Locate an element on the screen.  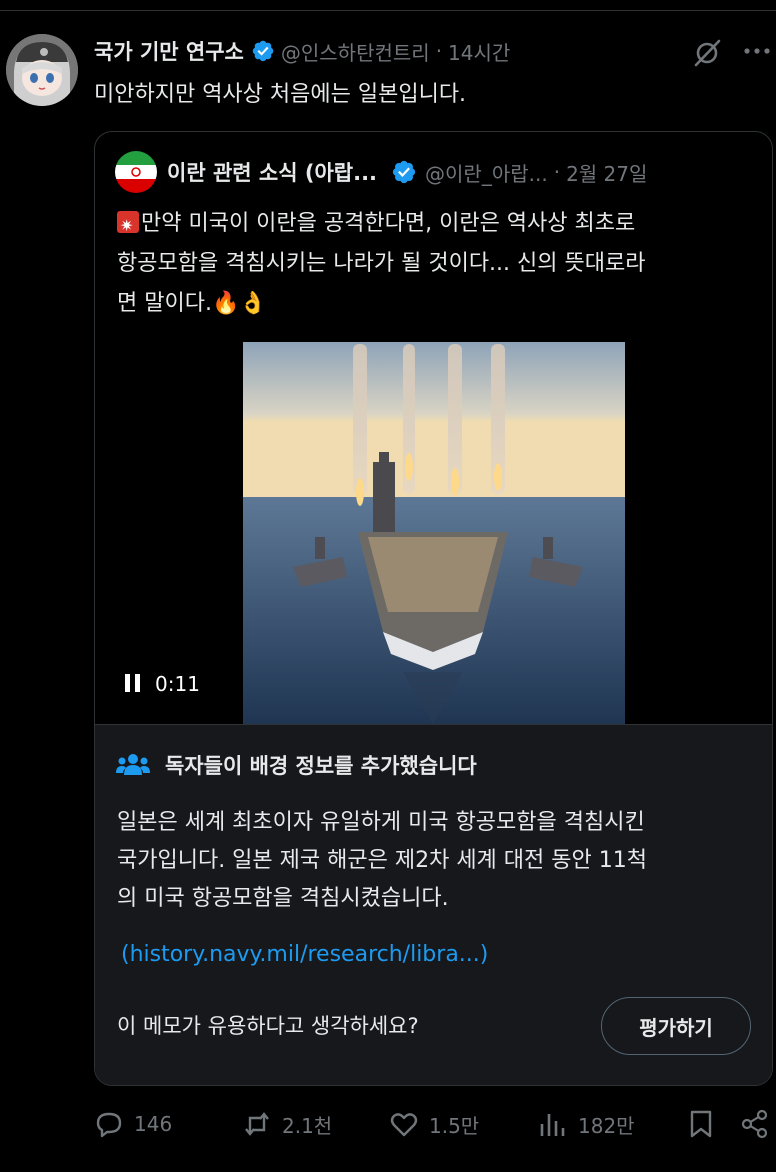
author-handle: @인스하탄컨트리 is located at coordinates (355, 51).